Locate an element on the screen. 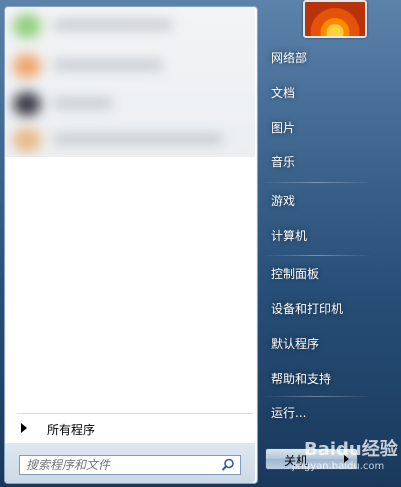 The width and height of the screenshot is (401, 487). watermark-sub: jingyan.baidu.com is located at coordinates (338, 466).